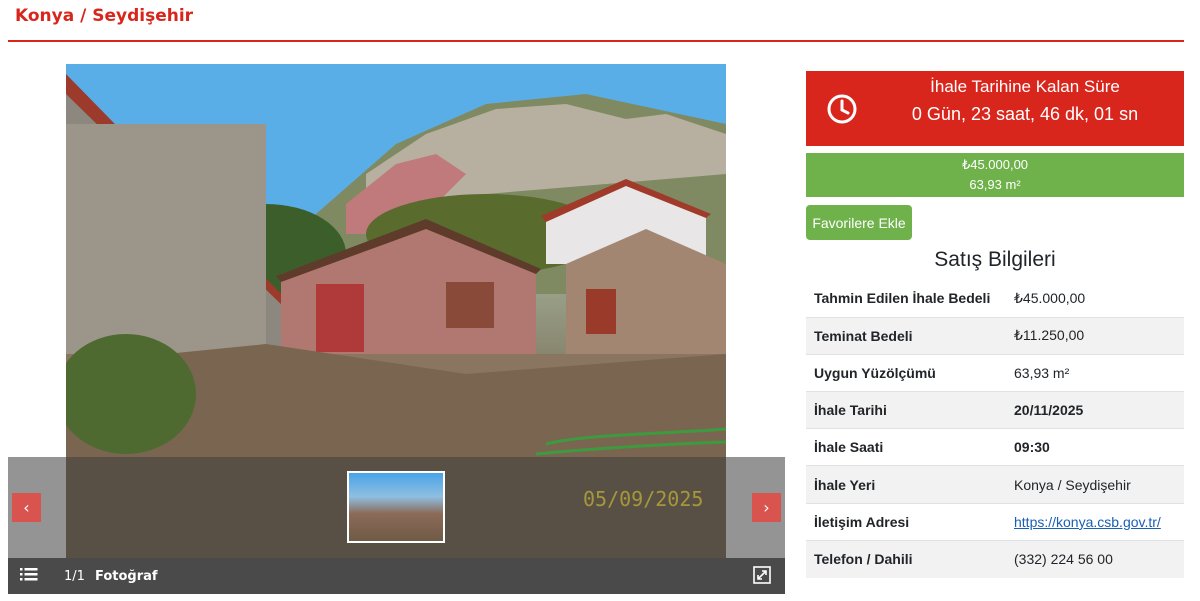  Describe the element at coordinates (1072, 484) in the screenshot. I see `row-value: Konya / Seydişehir` at that location.